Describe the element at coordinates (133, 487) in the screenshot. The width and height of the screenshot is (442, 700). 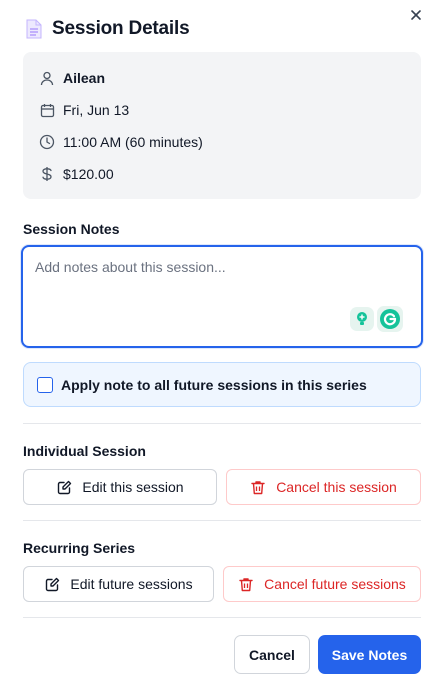
I see `edit-session-label: Edit this session` at that location.